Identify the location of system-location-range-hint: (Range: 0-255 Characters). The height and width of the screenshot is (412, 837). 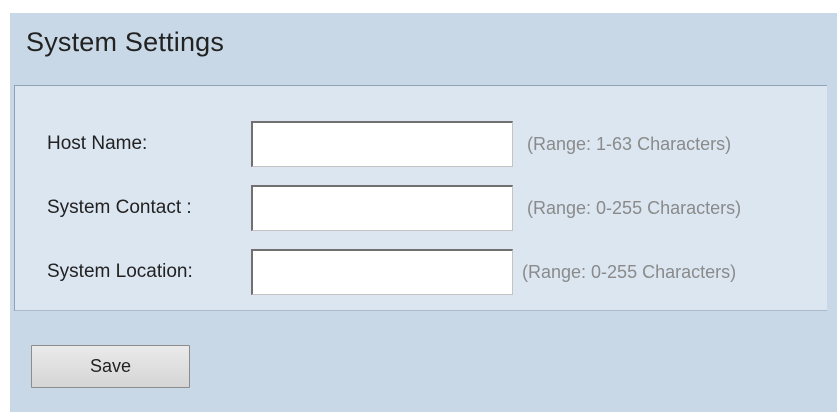
(629, 272).